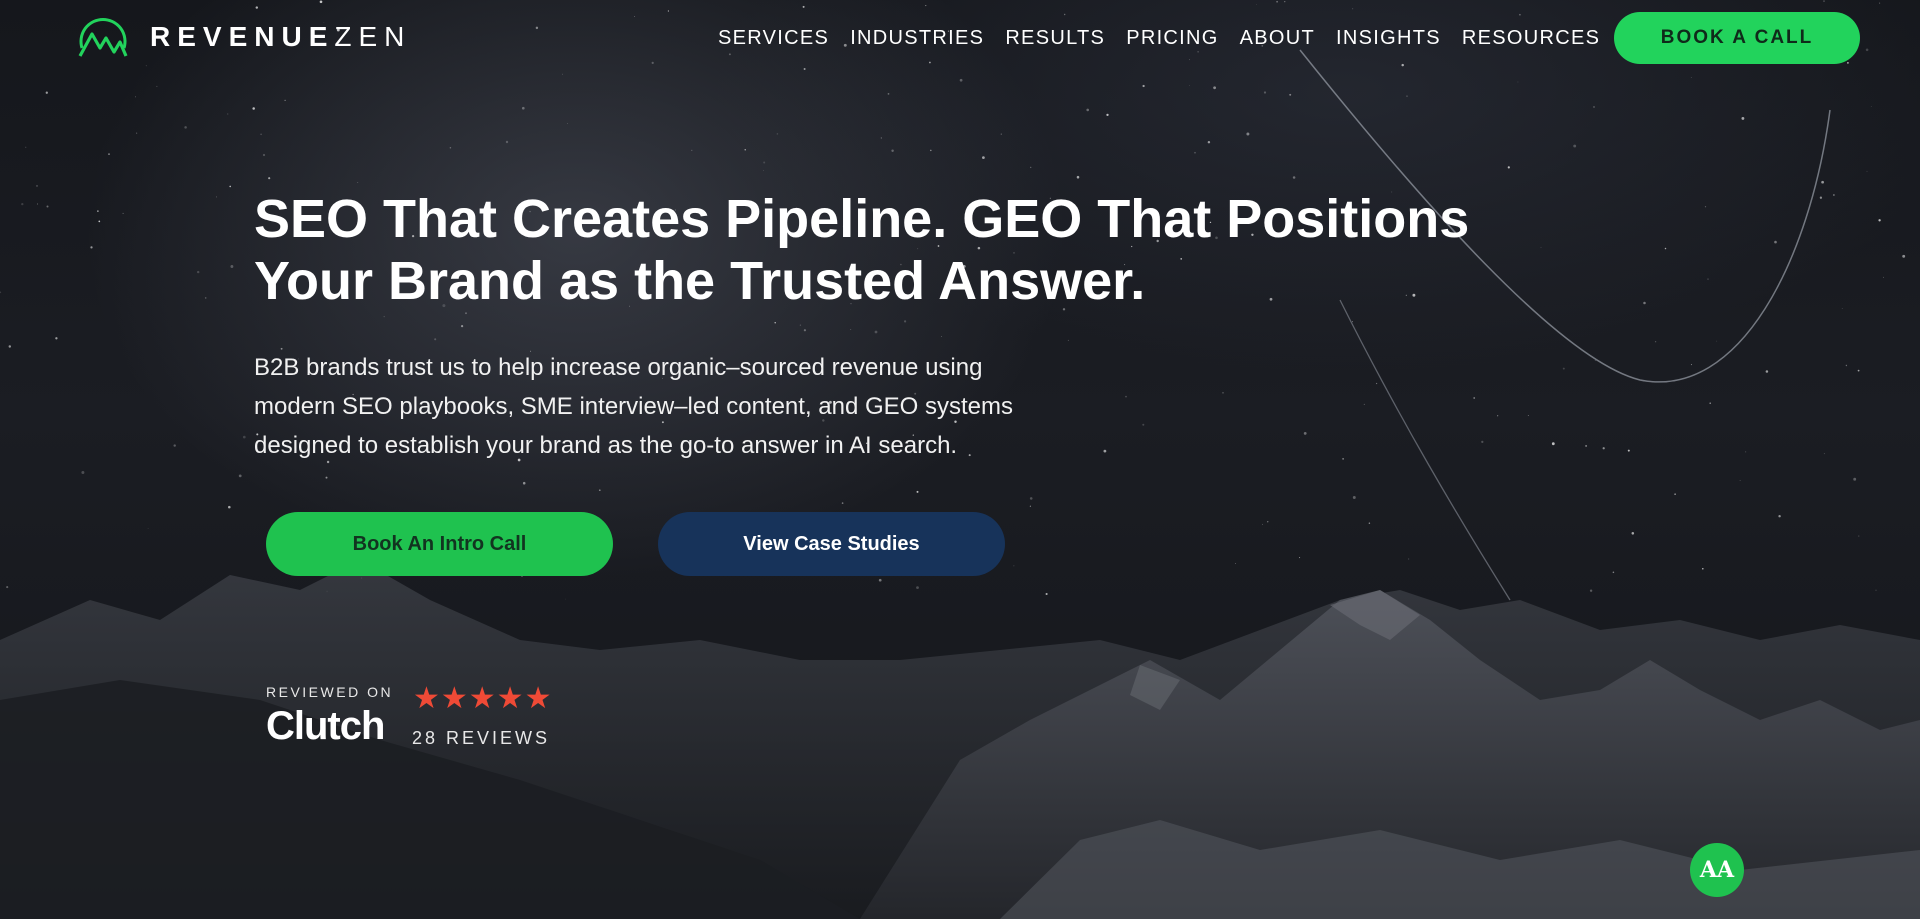 The height and width of the screenshot is (919, 1920). I want to click on brand-logo: REVENUEZEN, so click(243, 37).